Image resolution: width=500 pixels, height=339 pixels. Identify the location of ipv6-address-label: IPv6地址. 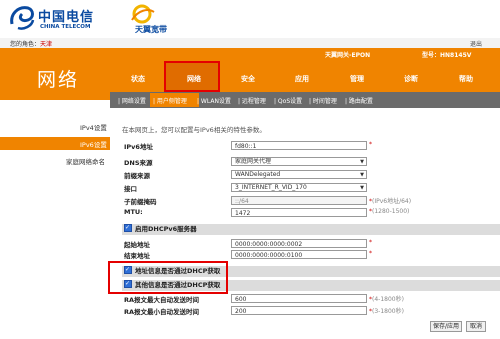
(138, 147).